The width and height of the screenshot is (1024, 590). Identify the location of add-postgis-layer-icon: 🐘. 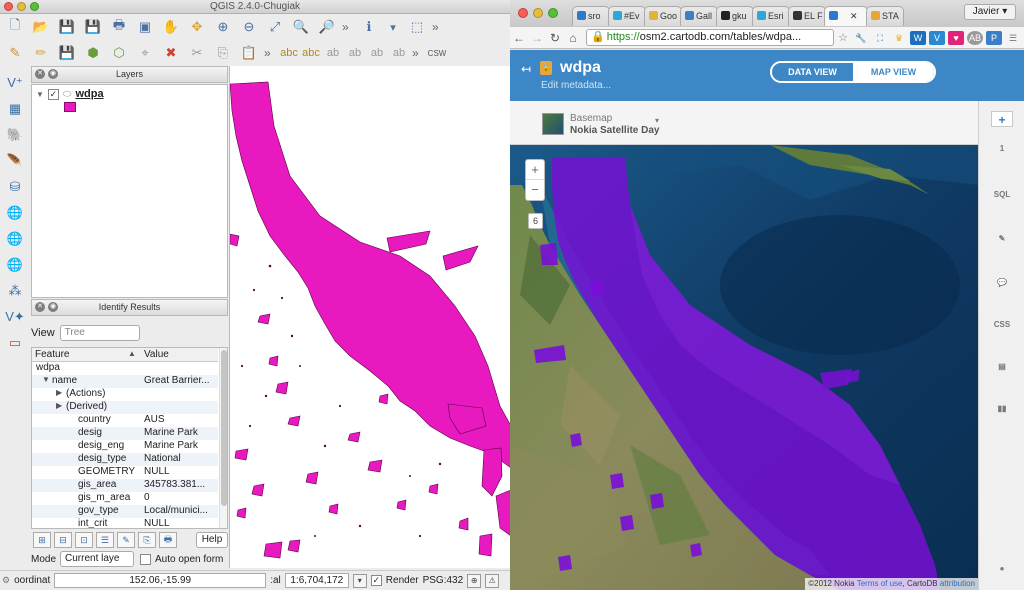
(15, 135).